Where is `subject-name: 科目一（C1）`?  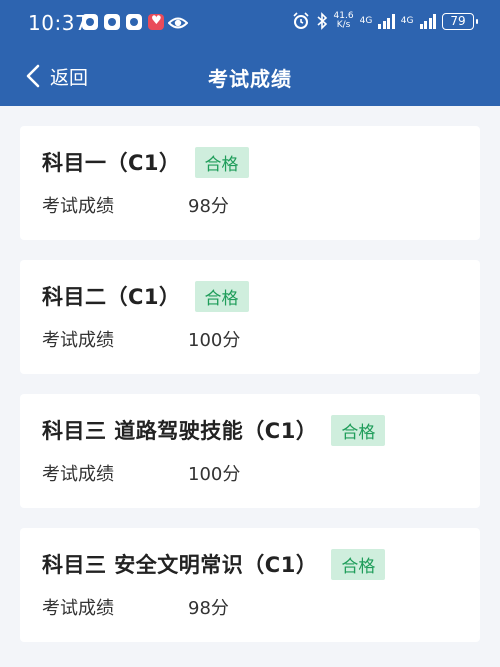
subject-name: 科目一（C1） is located at coordinates (111, 163).